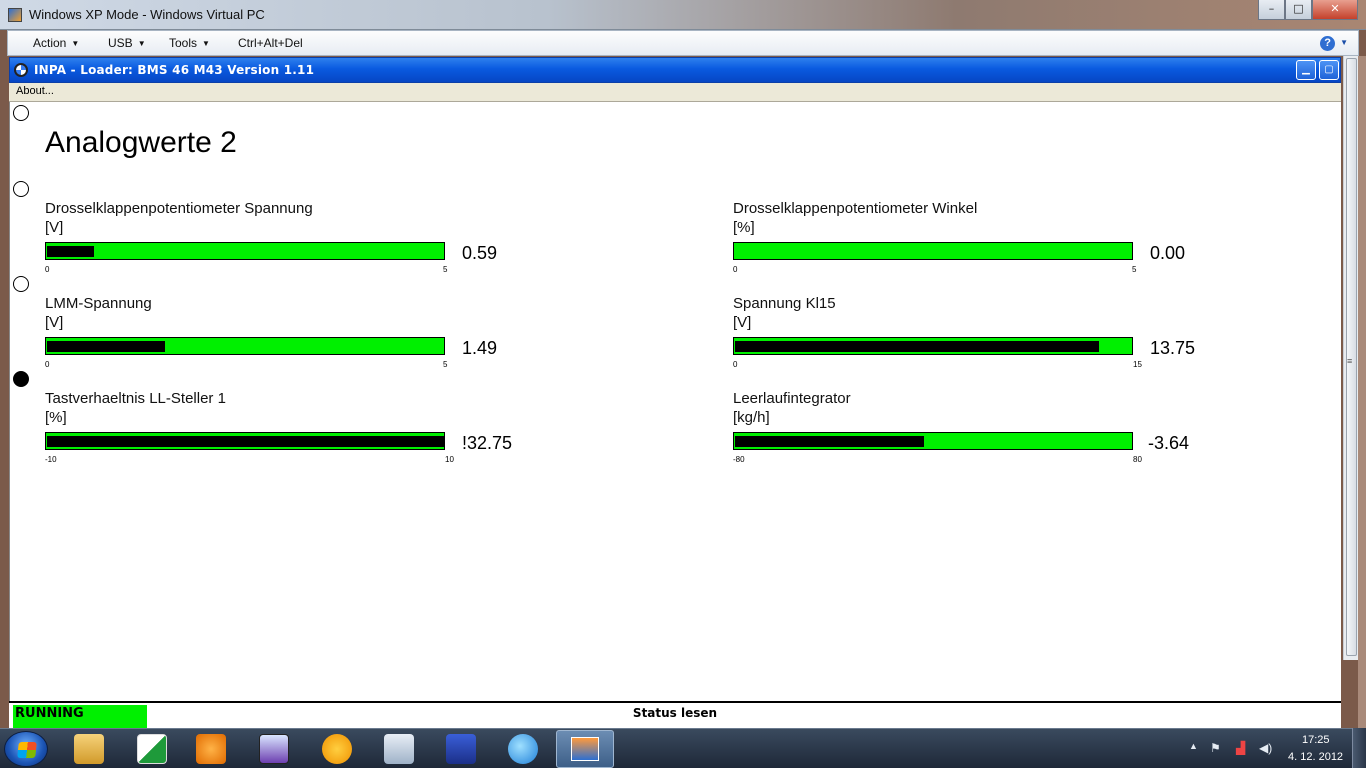 The image size is (1366, 768). I want to click on gauge-min: -80, so click(739, 459).